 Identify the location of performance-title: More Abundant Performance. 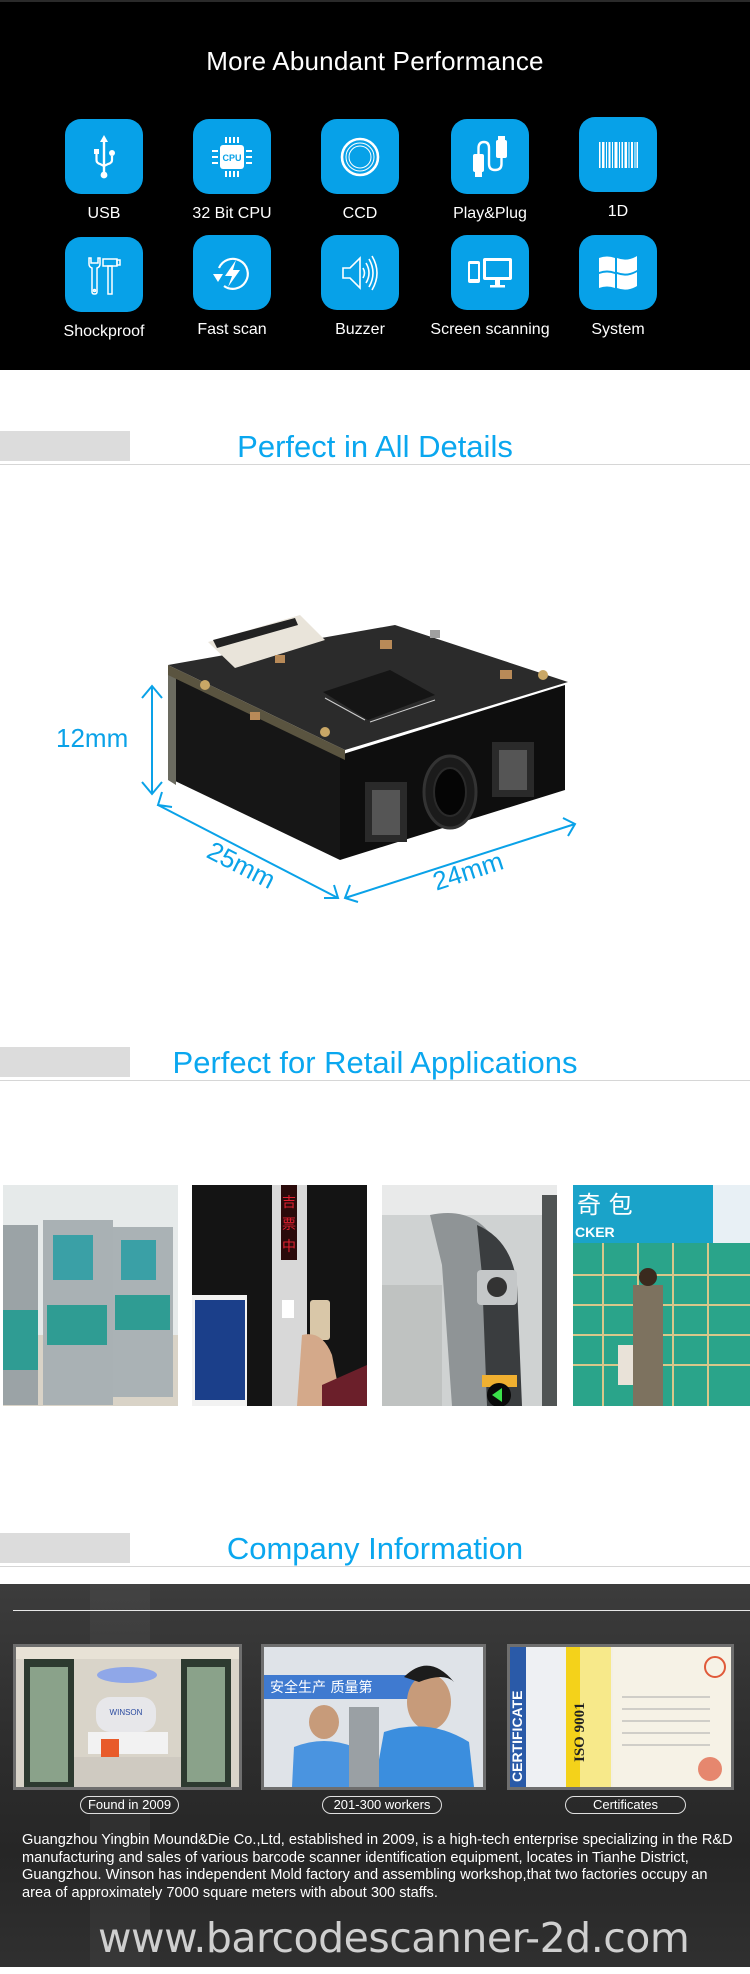
(375, 61).